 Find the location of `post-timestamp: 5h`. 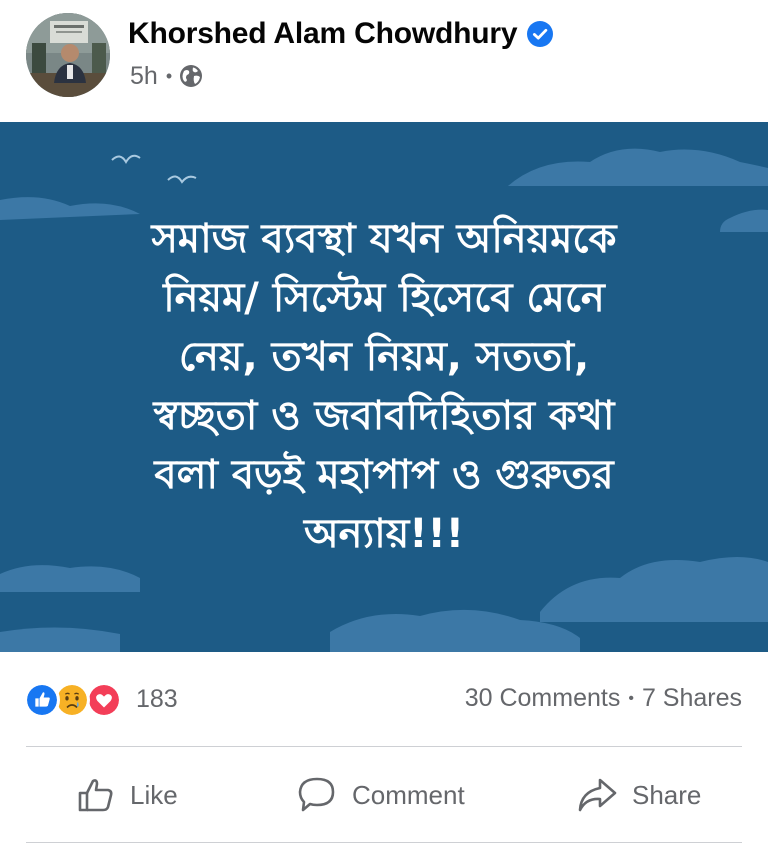

post-timestamp: 5h is located at coordinates (144, 76).